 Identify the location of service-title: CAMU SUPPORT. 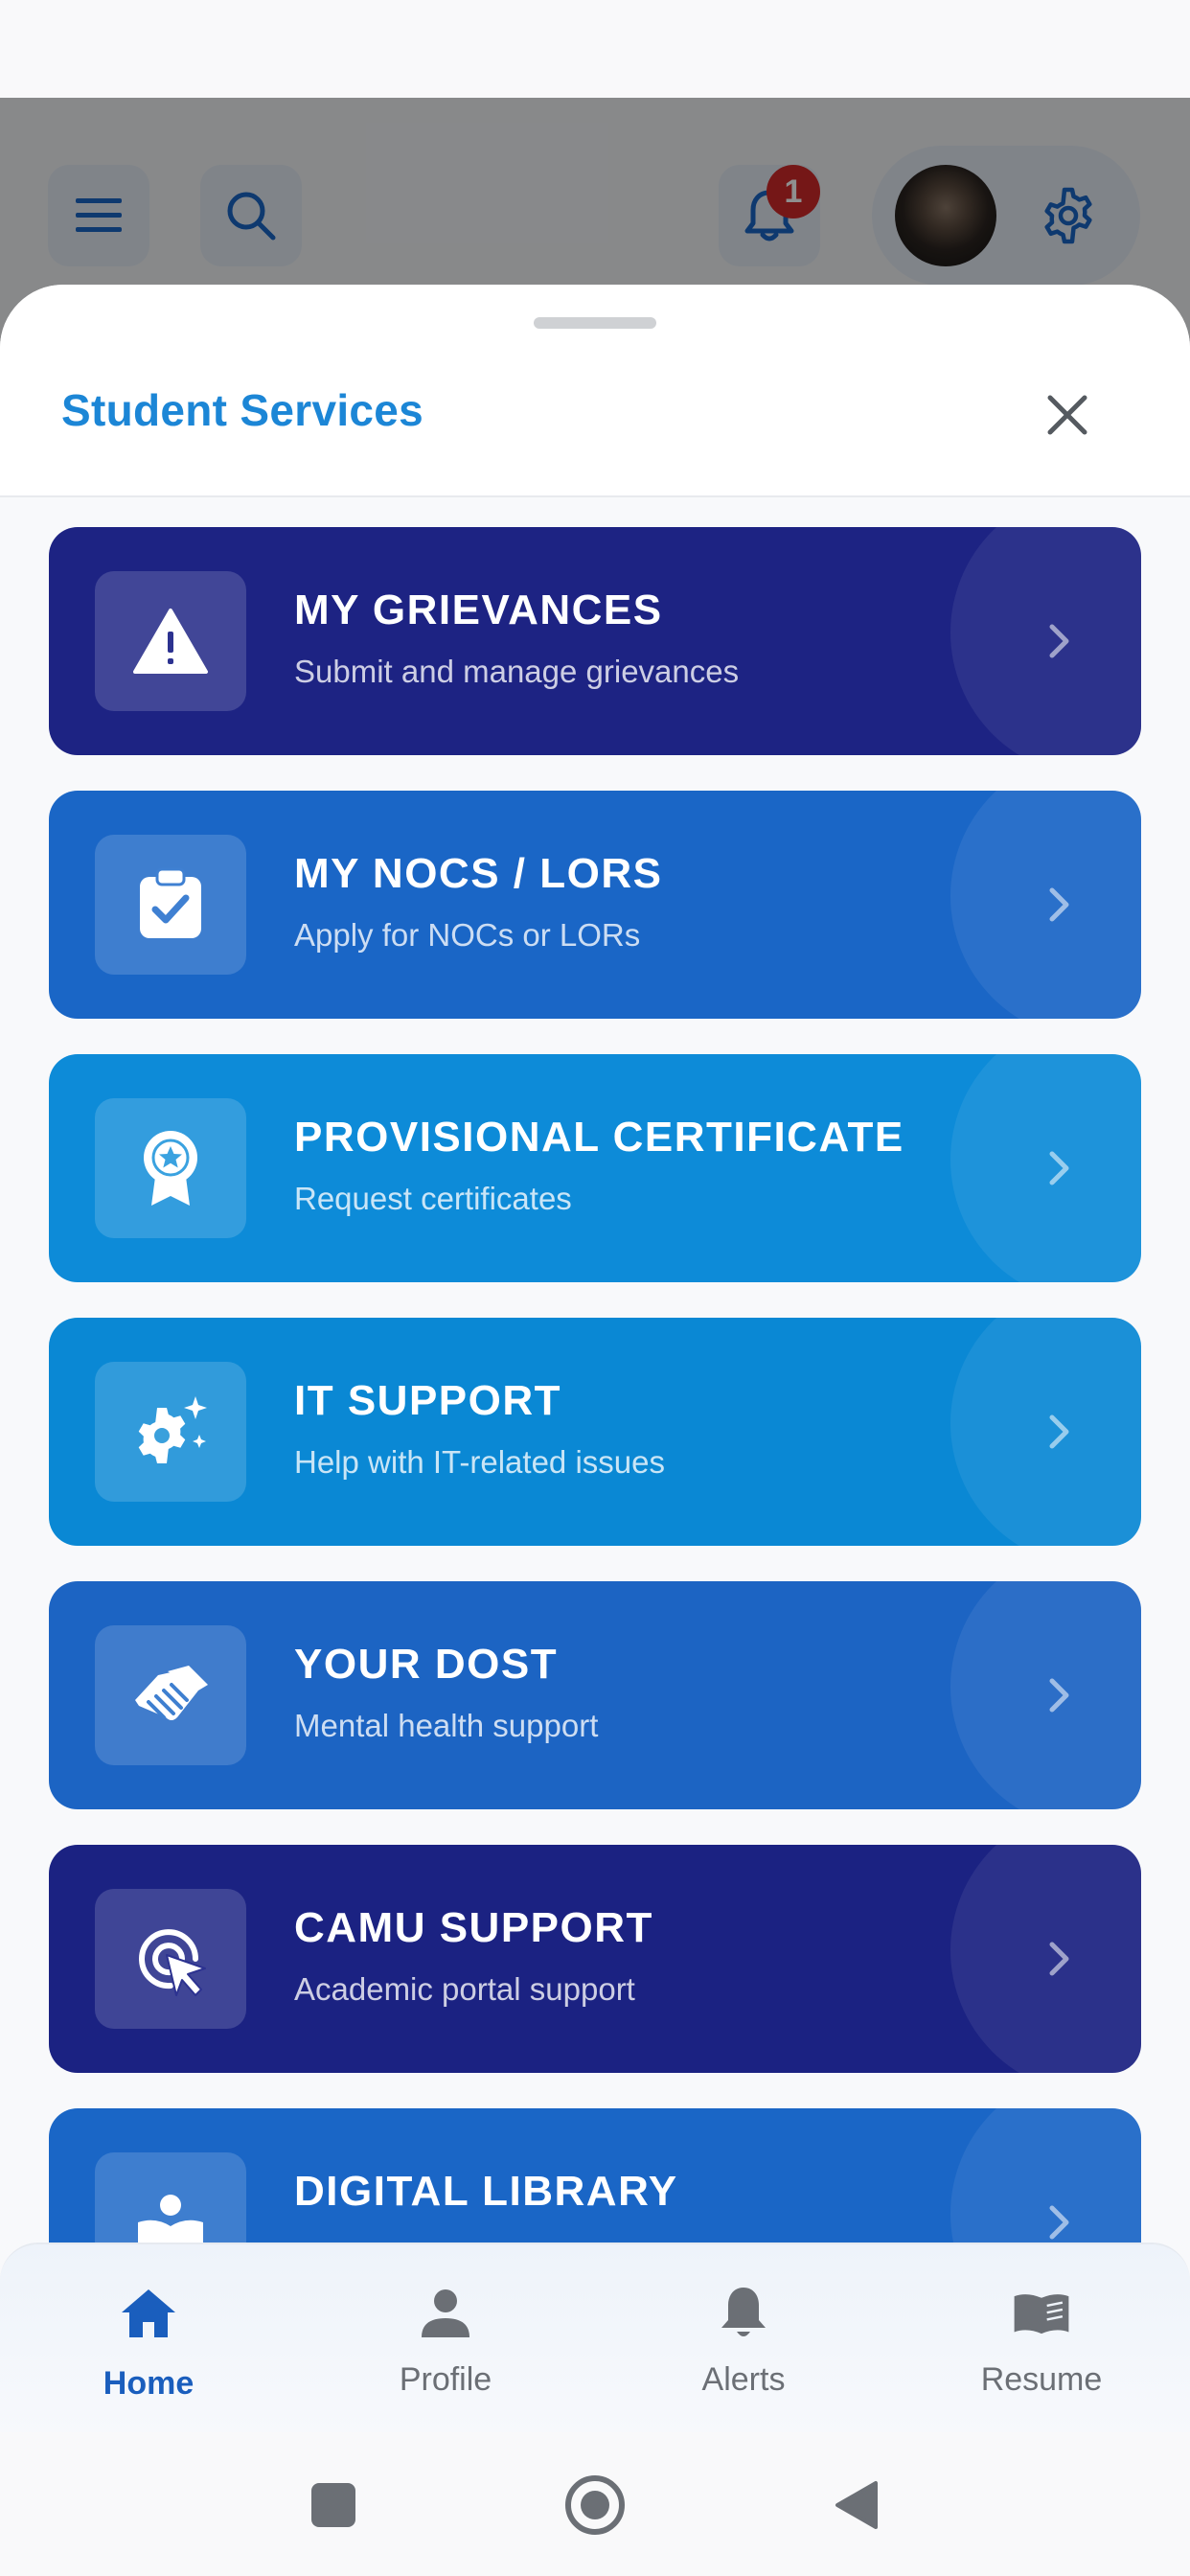
(474, 1927).